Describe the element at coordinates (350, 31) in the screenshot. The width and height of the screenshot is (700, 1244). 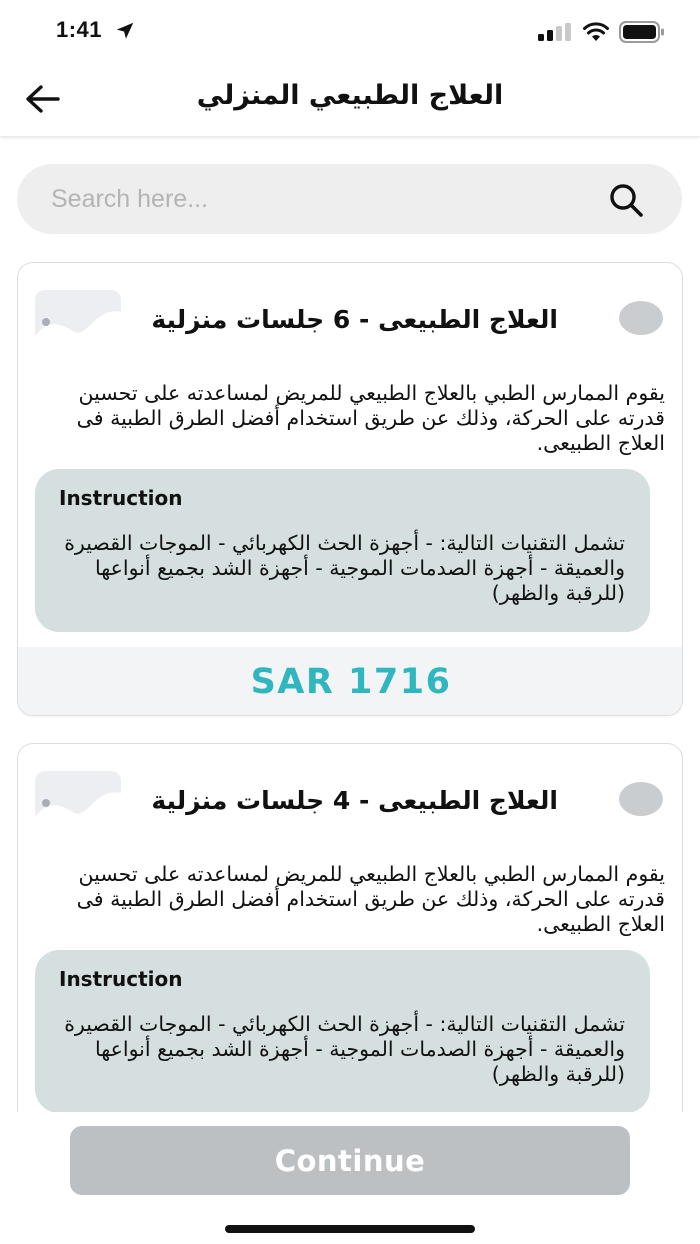
I see `status-bar: 1:41` at that location.